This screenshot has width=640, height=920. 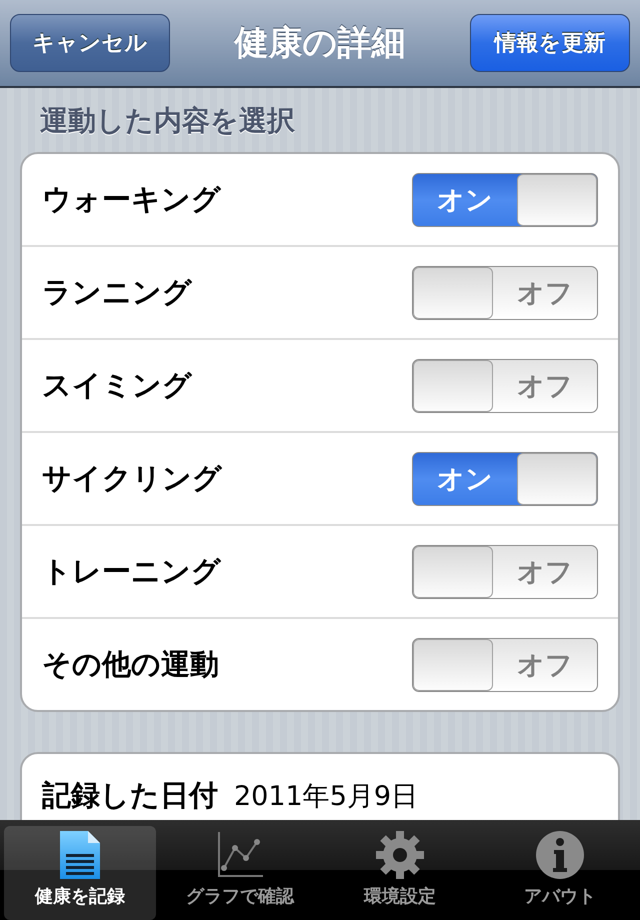 I want to click on section-header: 運動した内容を選択, so click(x=167, y=121).